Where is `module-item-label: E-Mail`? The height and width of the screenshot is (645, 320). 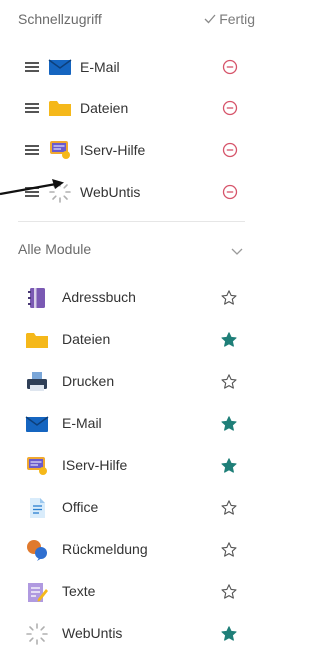
module-item-label: E-Mail is located at coordinates (82, 423).